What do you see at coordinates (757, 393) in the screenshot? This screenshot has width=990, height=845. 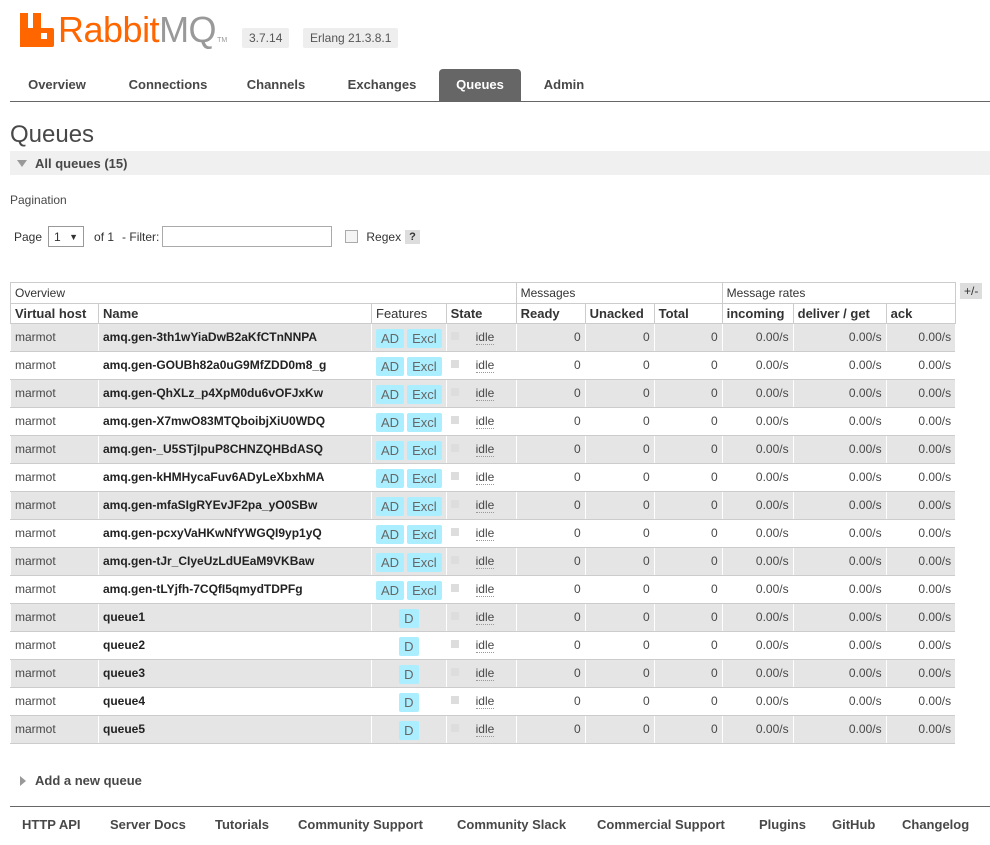 I see `cell-incoming: 0.00/s` at bounding box center [757, 393].